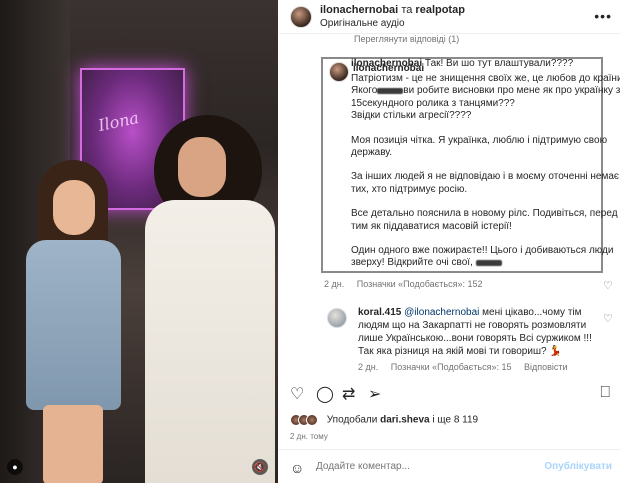 The image size is (620, 483). I want to click on comment-icon: ◯, so click(325, 394).